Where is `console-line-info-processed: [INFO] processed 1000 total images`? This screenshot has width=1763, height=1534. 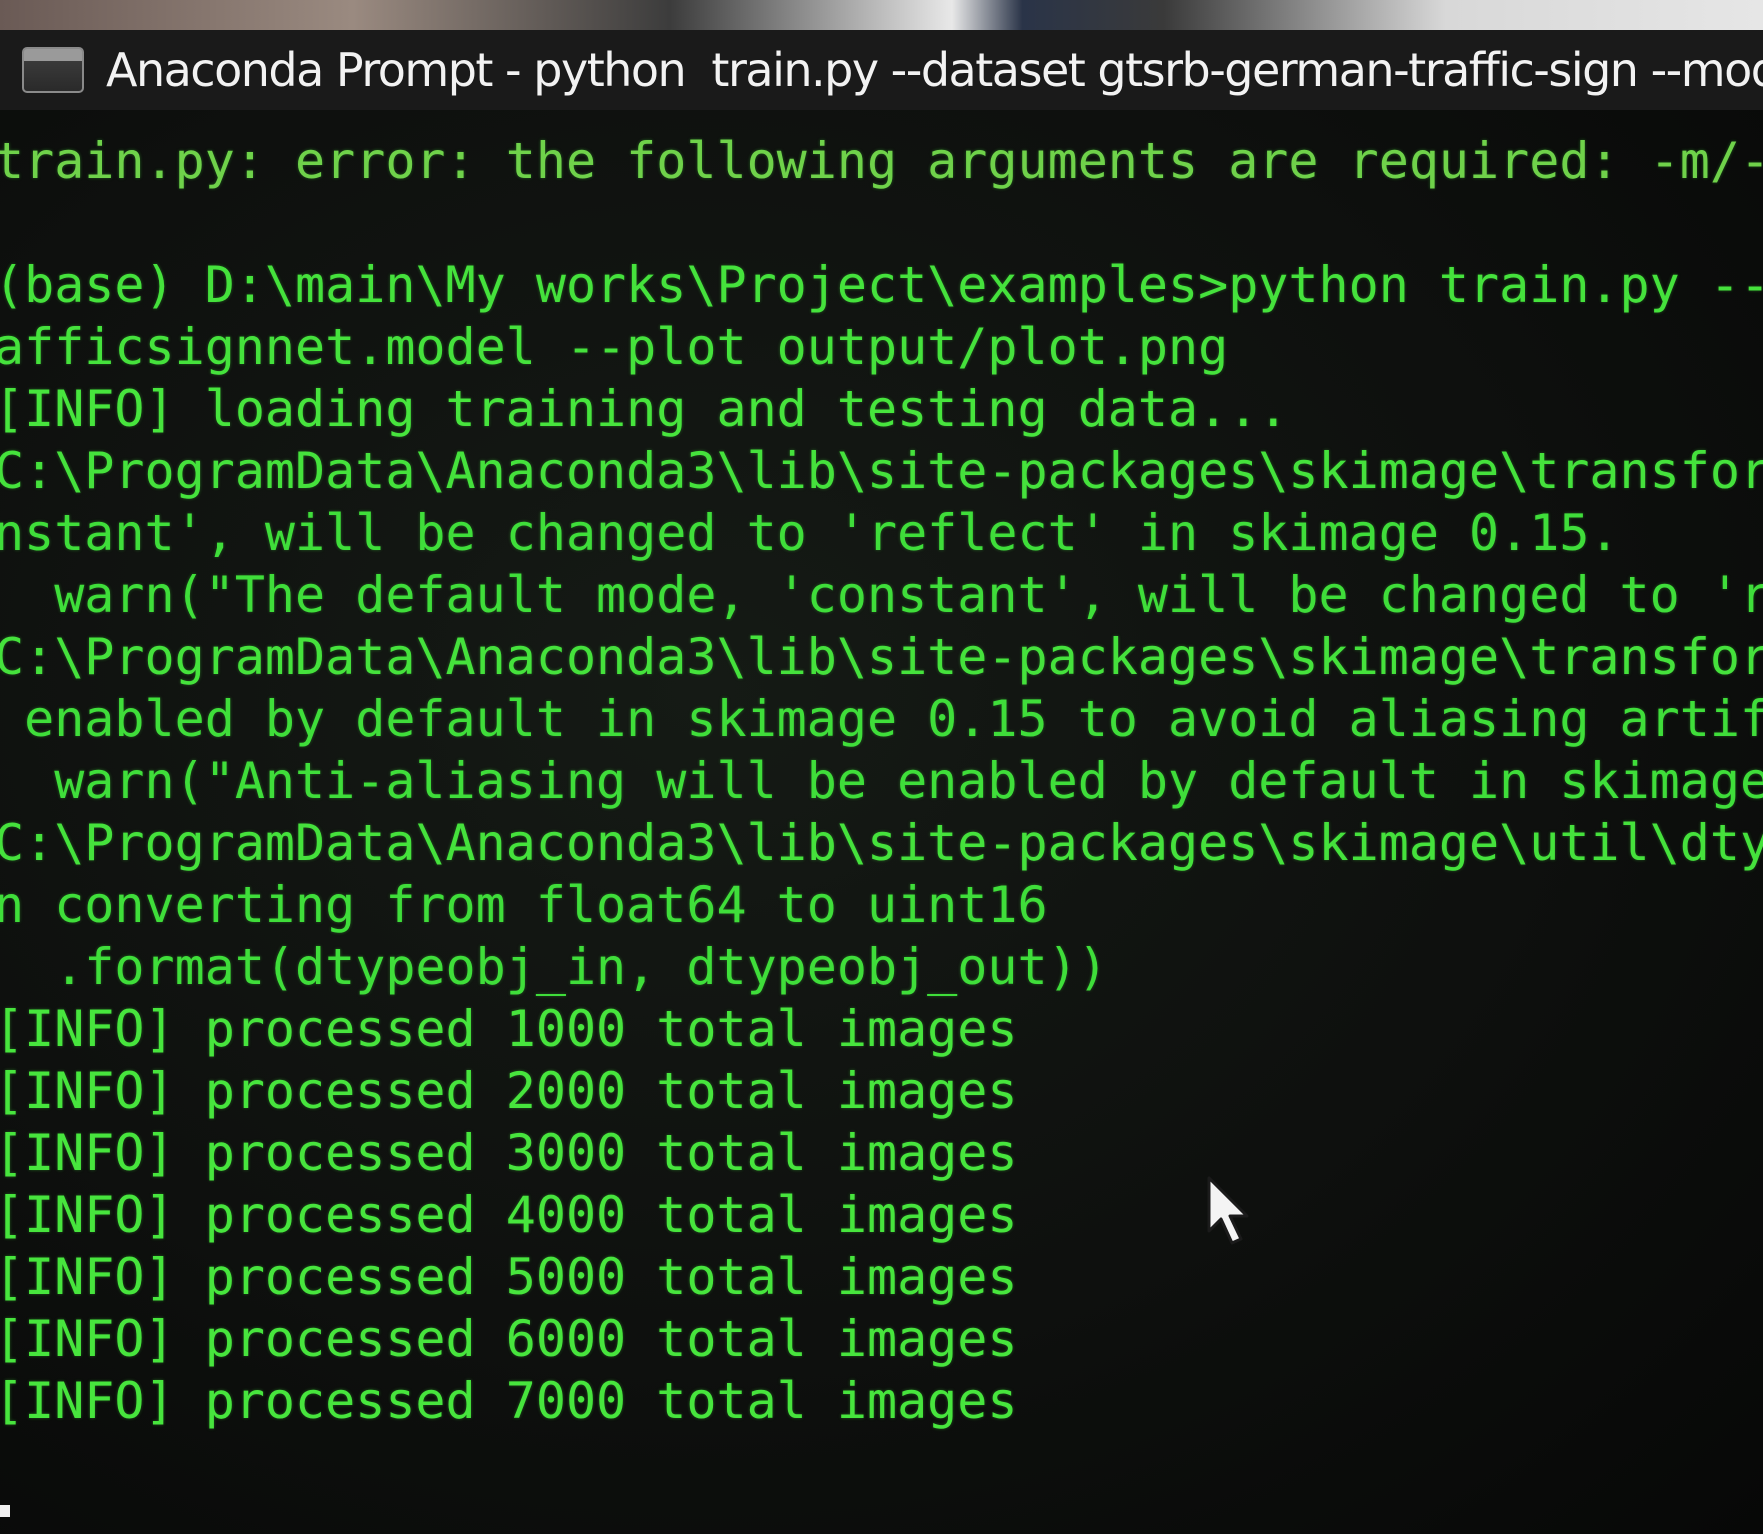
console-line-info-processed: [INFO] processed 1000 total images is located at coordinates (509, 1029).